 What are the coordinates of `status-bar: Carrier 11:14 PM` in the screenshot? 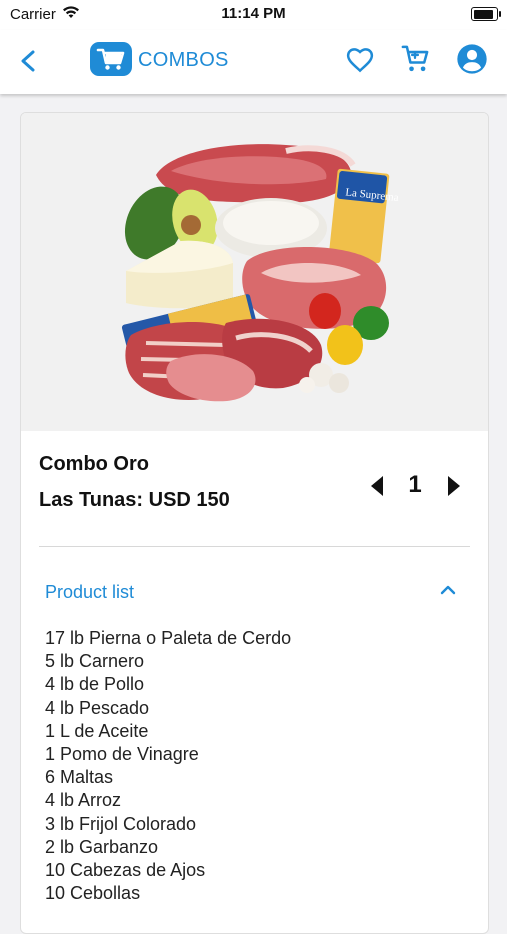 It's located at (253, 15).